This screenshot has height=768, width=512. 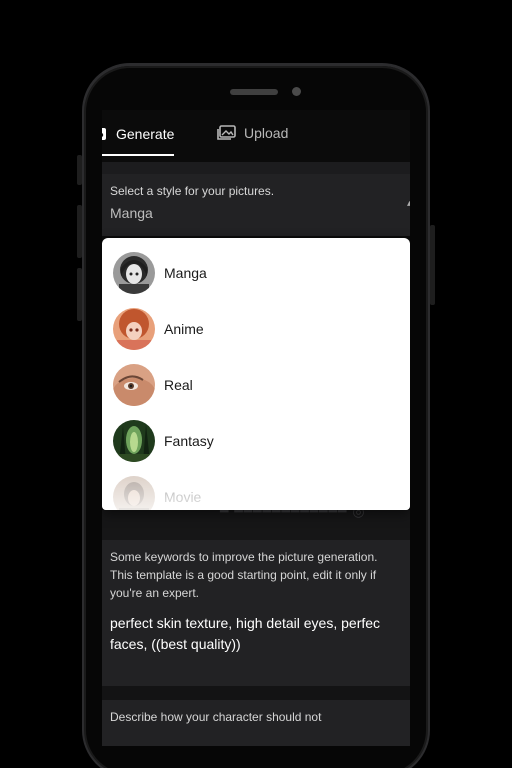 I want to click on obscured-field: ━ ━━━━━━━━━━━━ ◎, so click(x=256, y=521).